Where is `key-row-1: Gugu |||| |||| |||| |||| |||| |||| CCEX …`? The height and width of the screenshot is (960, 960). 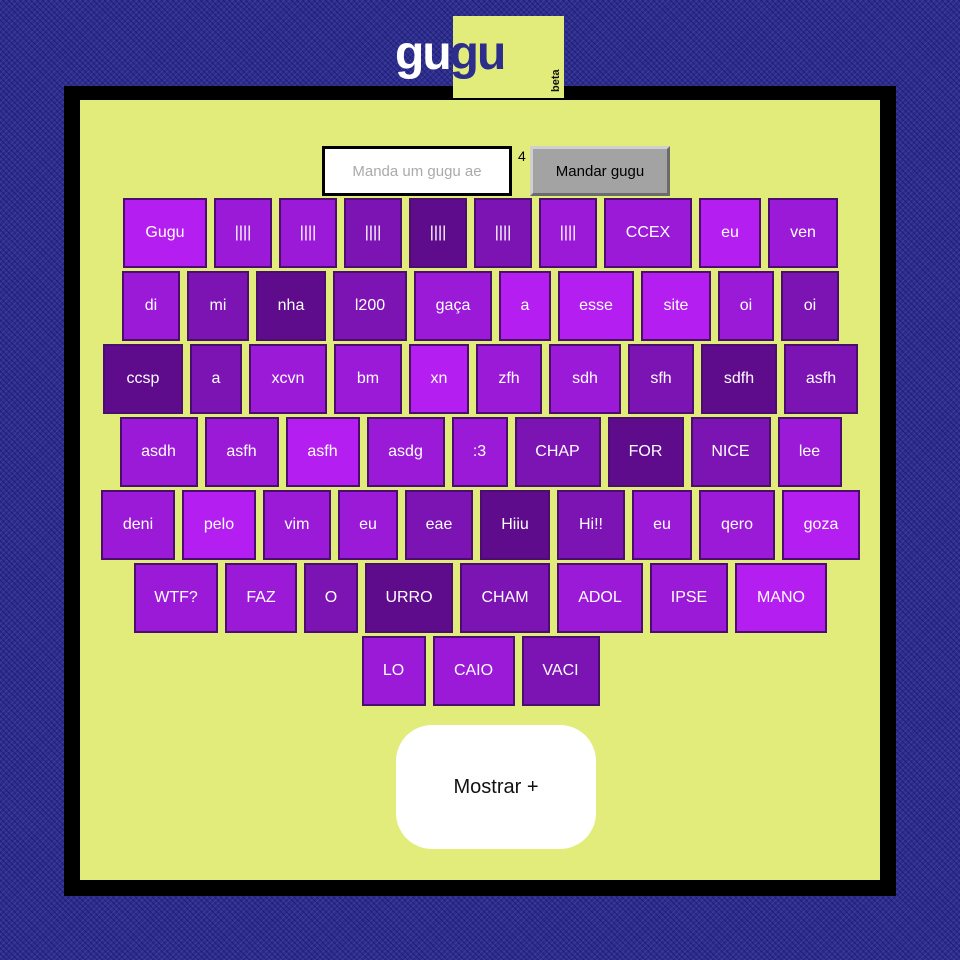
key-row-1: Gugu |||| |||| |||| |||| |||| |||| CCEX … is located at coordinates (480, 233).